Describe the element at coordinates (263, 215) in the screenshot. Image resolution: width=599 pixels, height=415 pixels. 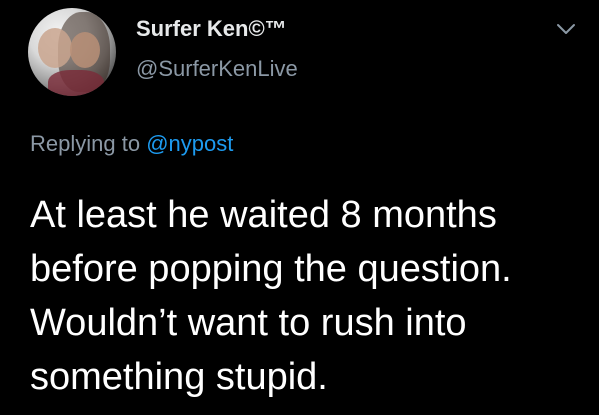
I see `tweet-text-line: At least he waited 8 months` at that location.